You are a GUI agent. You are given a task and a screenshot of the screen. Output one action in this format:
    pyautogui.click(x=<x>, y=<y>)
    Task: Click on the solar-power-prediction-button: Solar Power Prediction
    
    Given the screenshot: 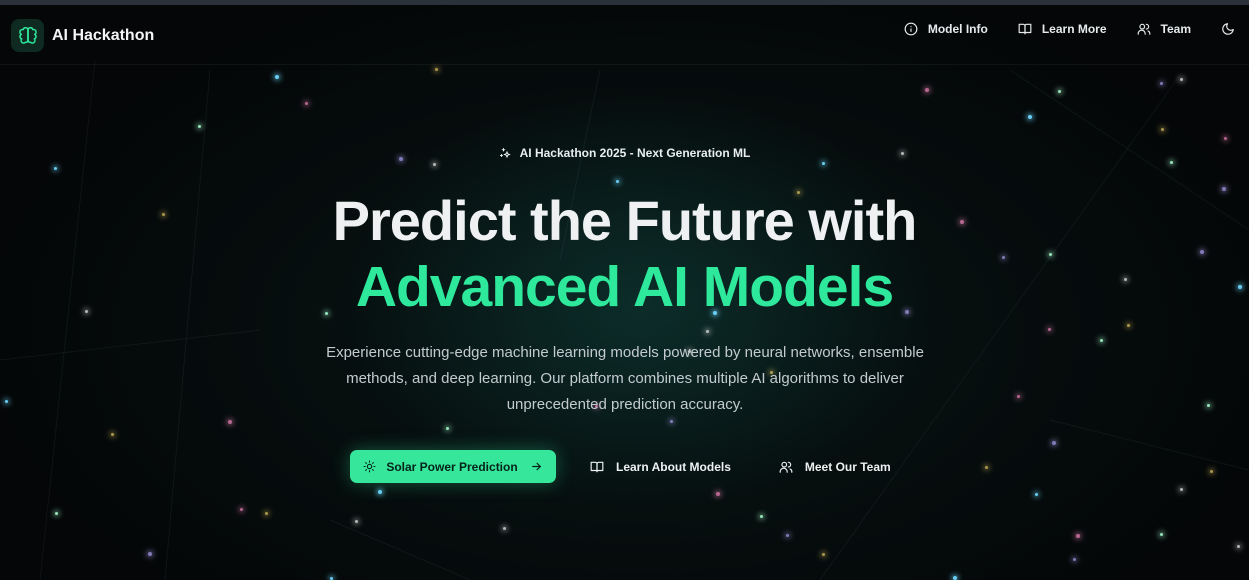 What is the action you would take?
    pyautogui.click(x=453, y=466)
    